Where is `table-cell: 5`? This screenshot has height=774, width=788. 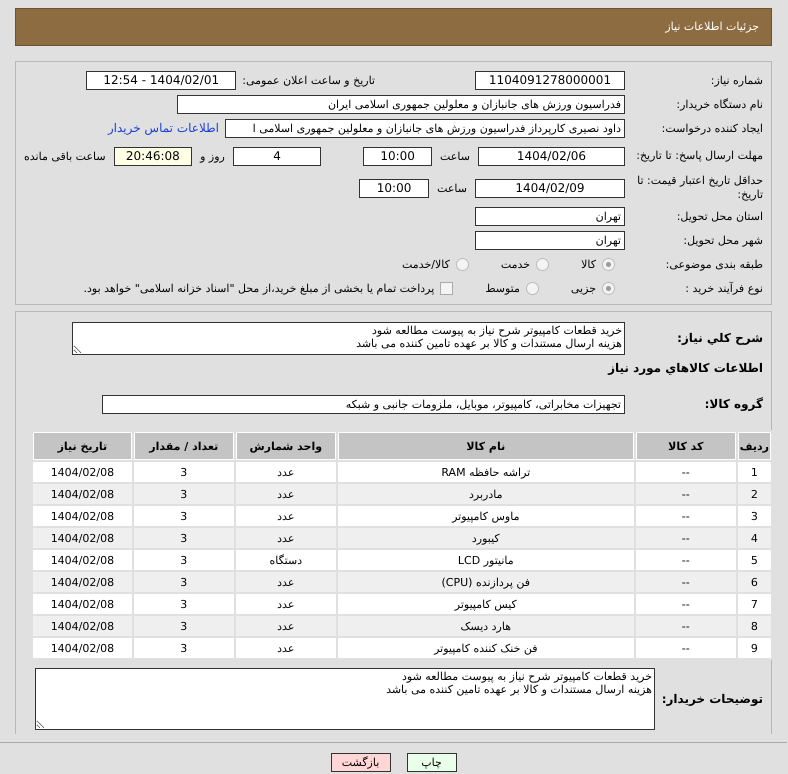
table-cell: 5 is located at coordinates (754, 560).